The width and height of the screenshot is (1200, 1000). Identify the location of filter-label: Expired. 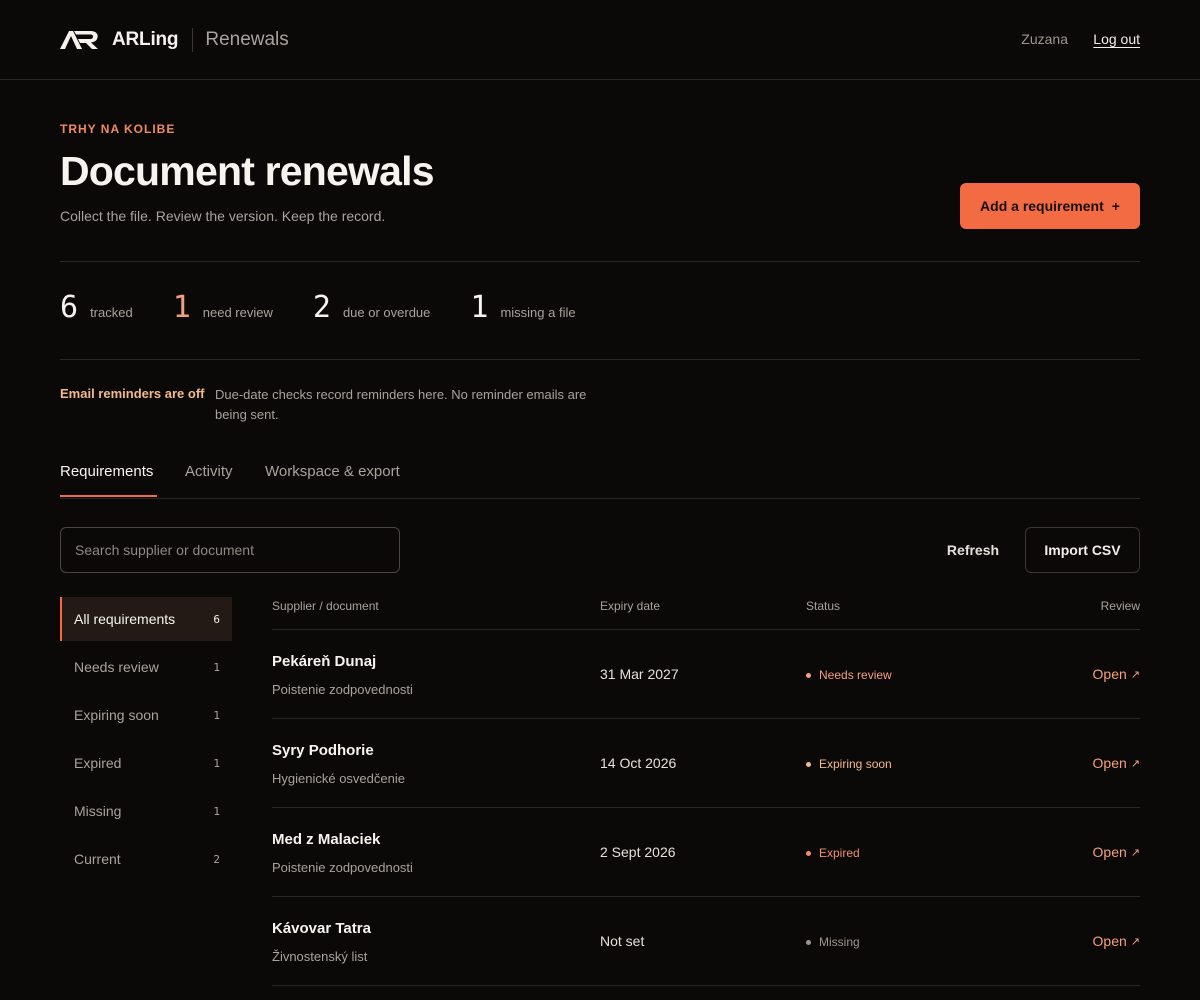
(98, 763).